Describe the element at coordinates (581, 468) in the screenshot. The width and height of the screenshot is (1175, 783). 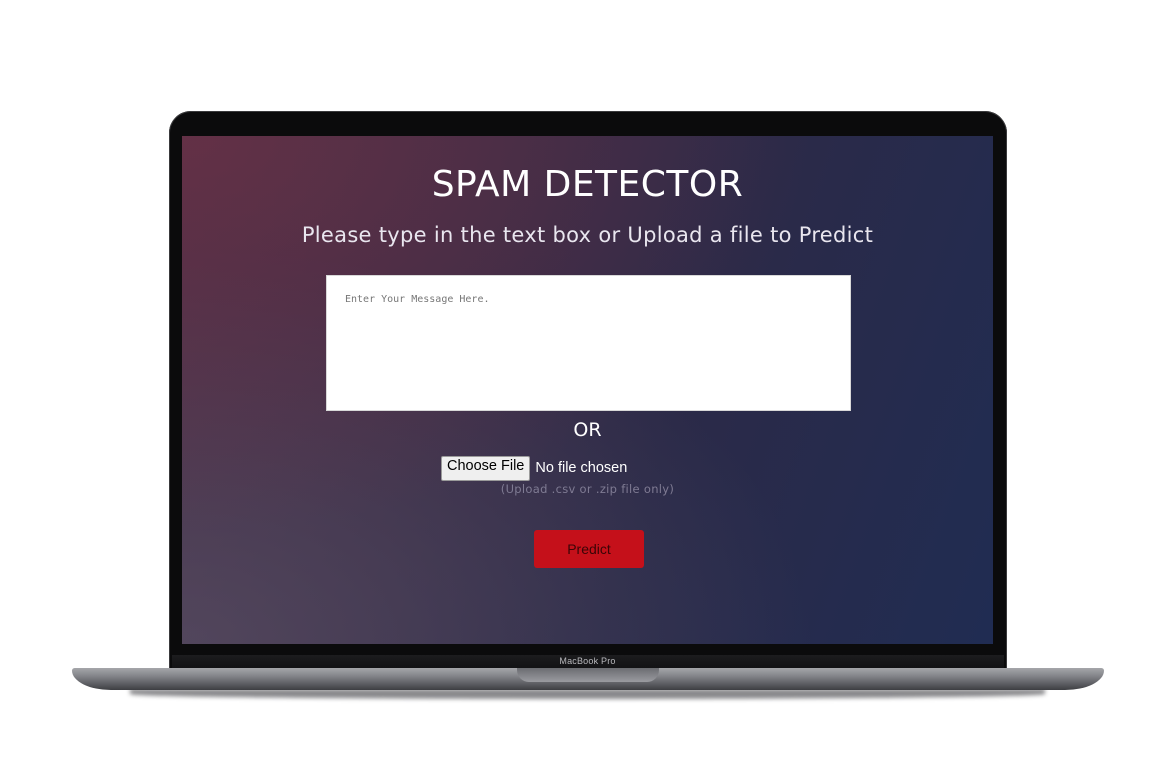
I see `file-status-text: No file chosen` at that location.